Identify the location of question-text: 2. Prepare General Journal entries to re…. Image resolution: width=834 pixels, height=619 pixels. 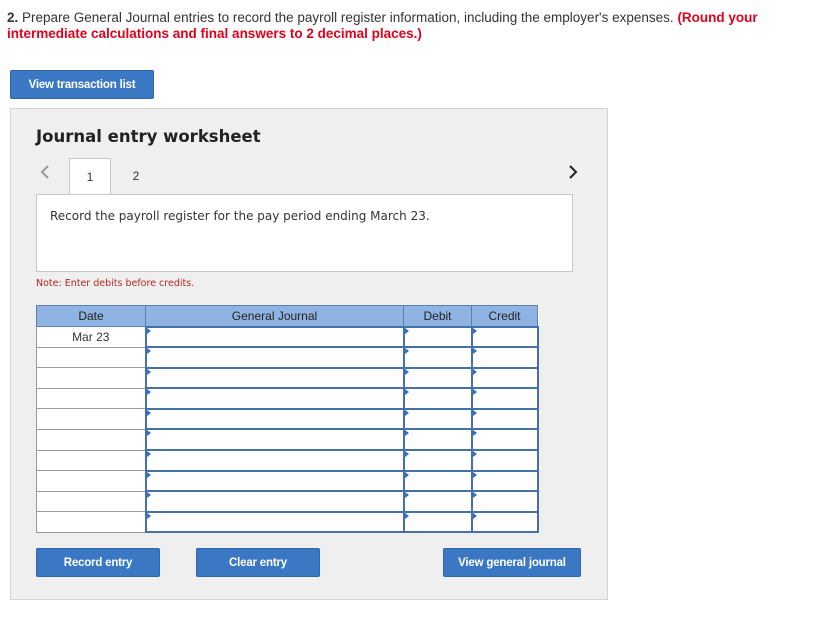
(407, 26).